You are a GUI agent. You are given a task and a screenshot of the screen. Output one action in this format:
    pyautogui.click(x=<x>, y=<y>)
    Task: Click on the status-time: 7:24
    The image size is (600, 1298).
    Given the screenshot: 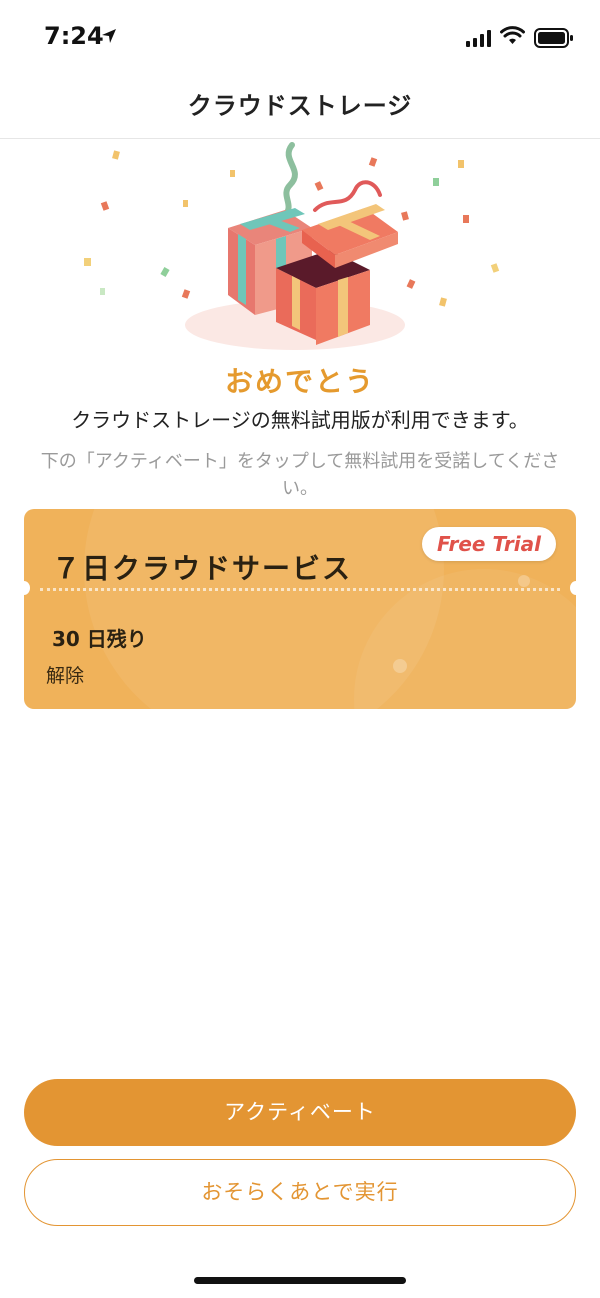 What is the action you would take?
    pyautogui.click(x=74, y=36)
    